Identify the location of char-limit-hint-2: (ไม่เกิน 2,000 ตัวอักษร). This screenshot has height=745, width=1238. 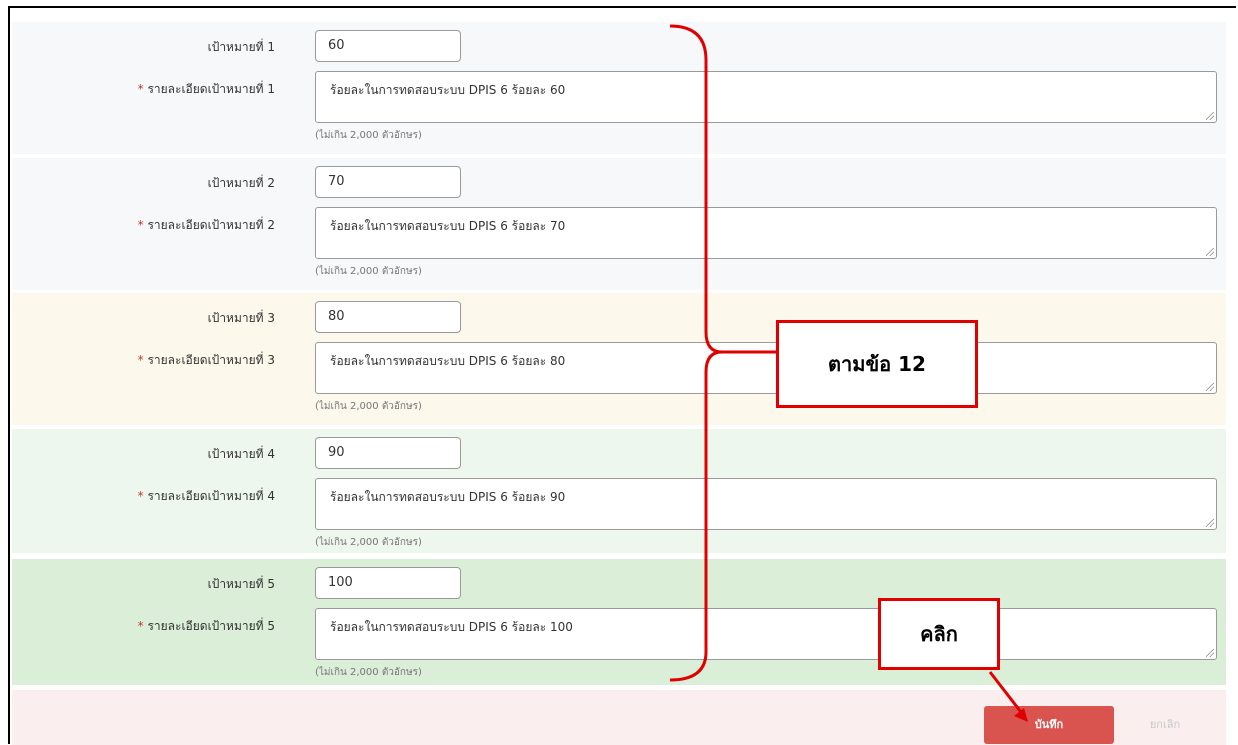
(368, 271).